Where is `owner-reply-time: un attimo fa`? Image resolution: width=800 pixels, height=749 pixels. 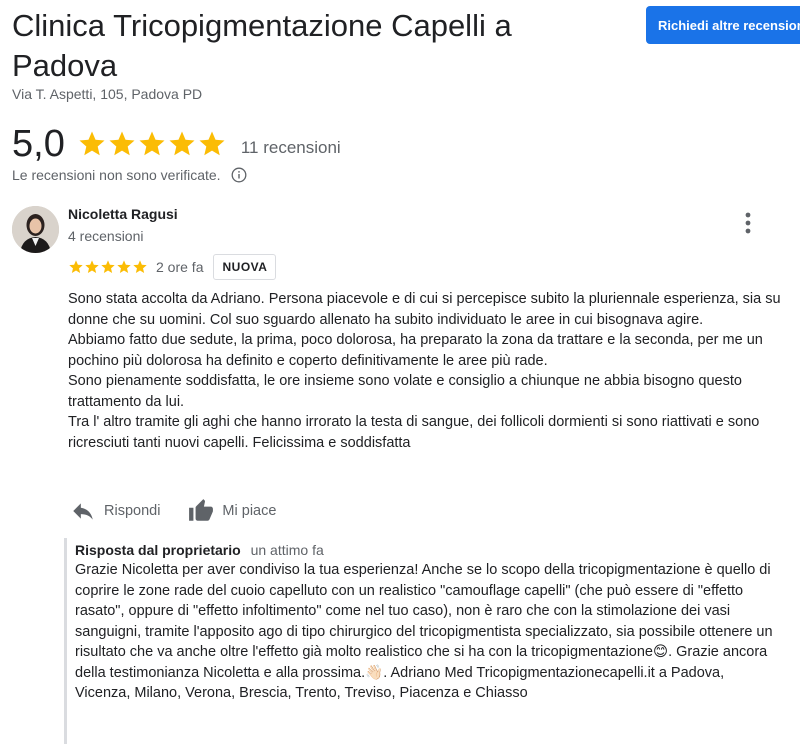
owner-reply-time: un attimo fa is located at coordinates (287, 550).